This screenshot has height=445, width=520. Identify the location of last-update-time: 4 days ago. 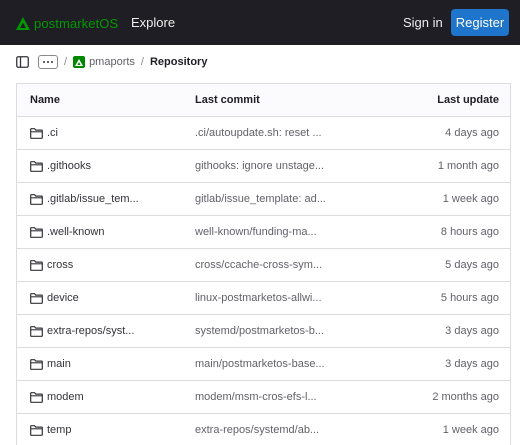
(472, 133).